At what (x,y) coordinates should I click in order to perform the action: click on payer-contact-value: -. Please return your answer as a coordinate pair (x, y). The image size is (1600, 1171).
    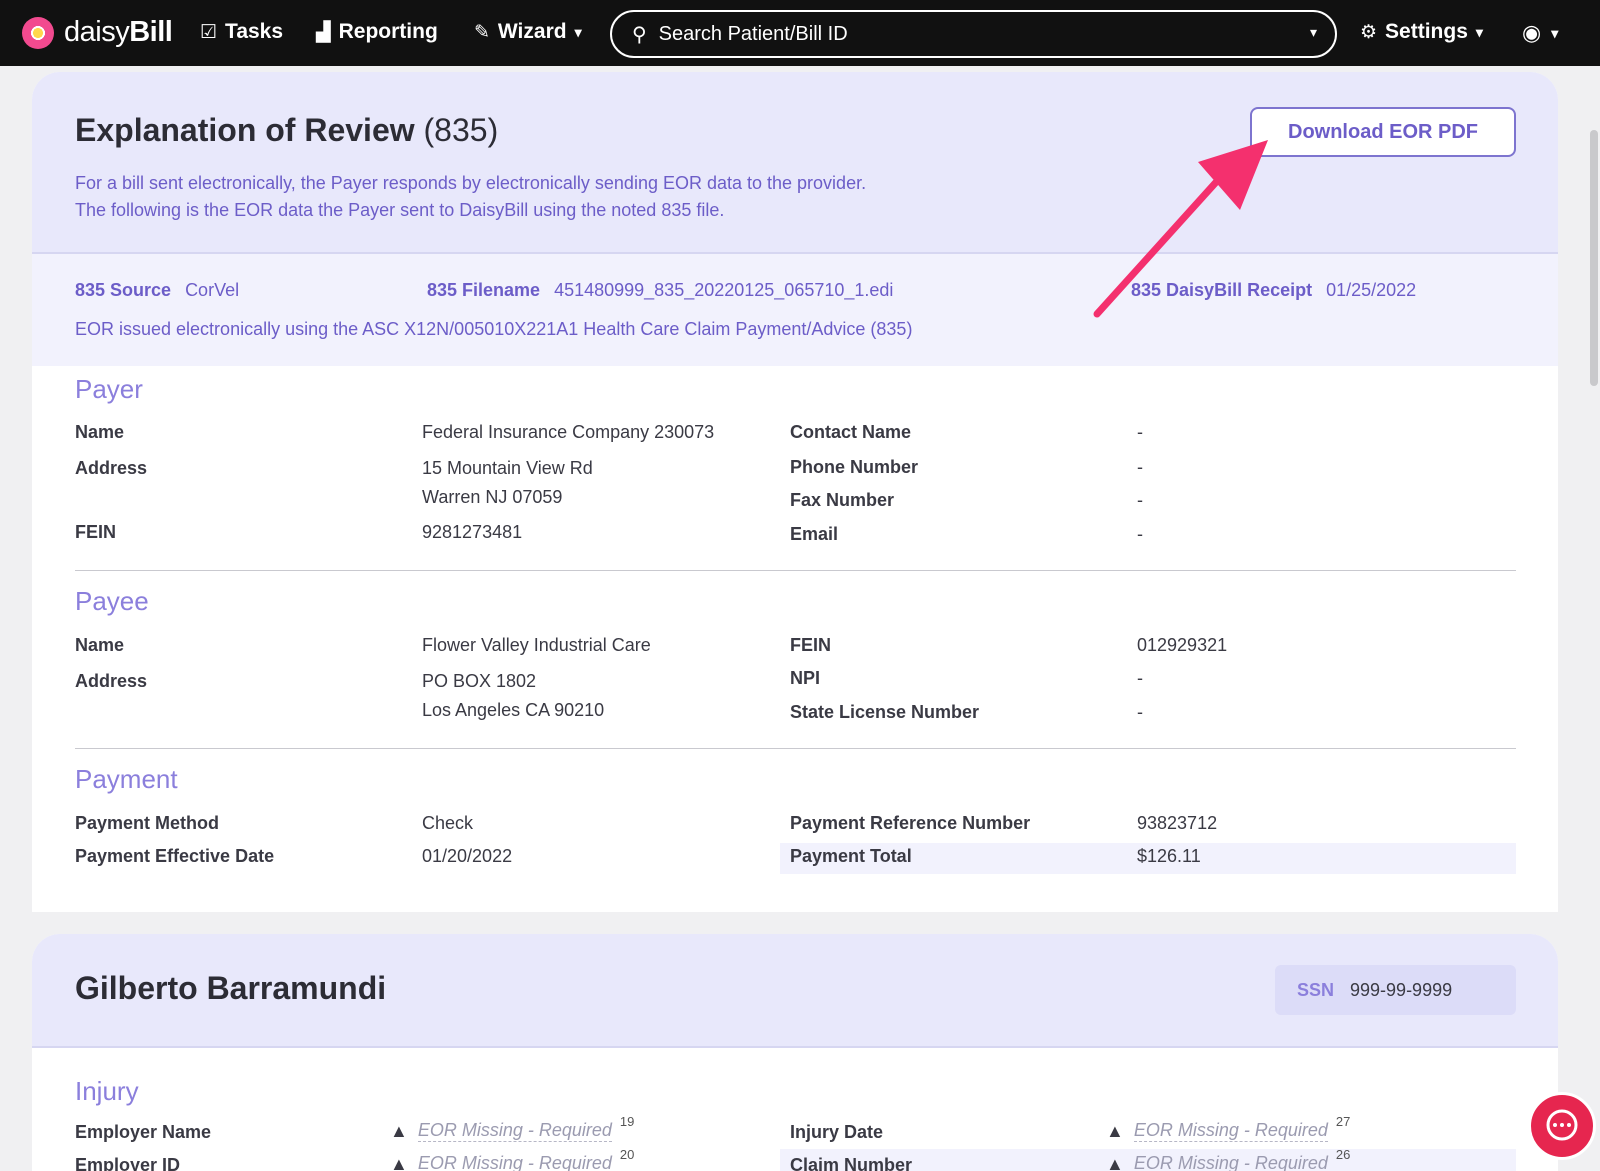
    Looking at the image, I should click on (1140, 432).